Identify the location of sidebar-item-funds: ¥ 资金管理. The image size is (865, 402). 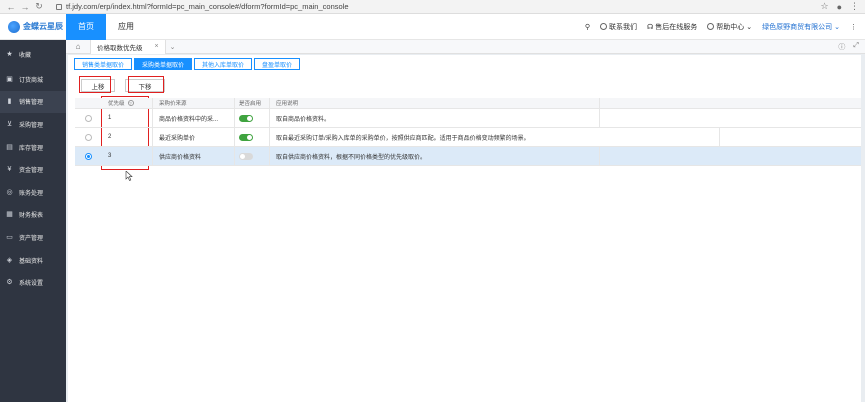
(33, 169).